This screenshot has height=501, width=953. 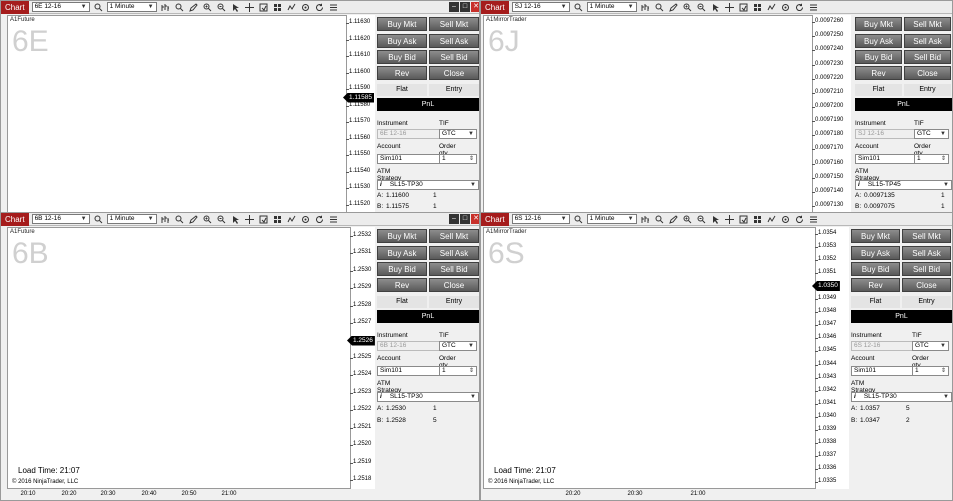 I want to click on instrument-selector: SJ 12-16 ▼, so click(x=540, y=7).